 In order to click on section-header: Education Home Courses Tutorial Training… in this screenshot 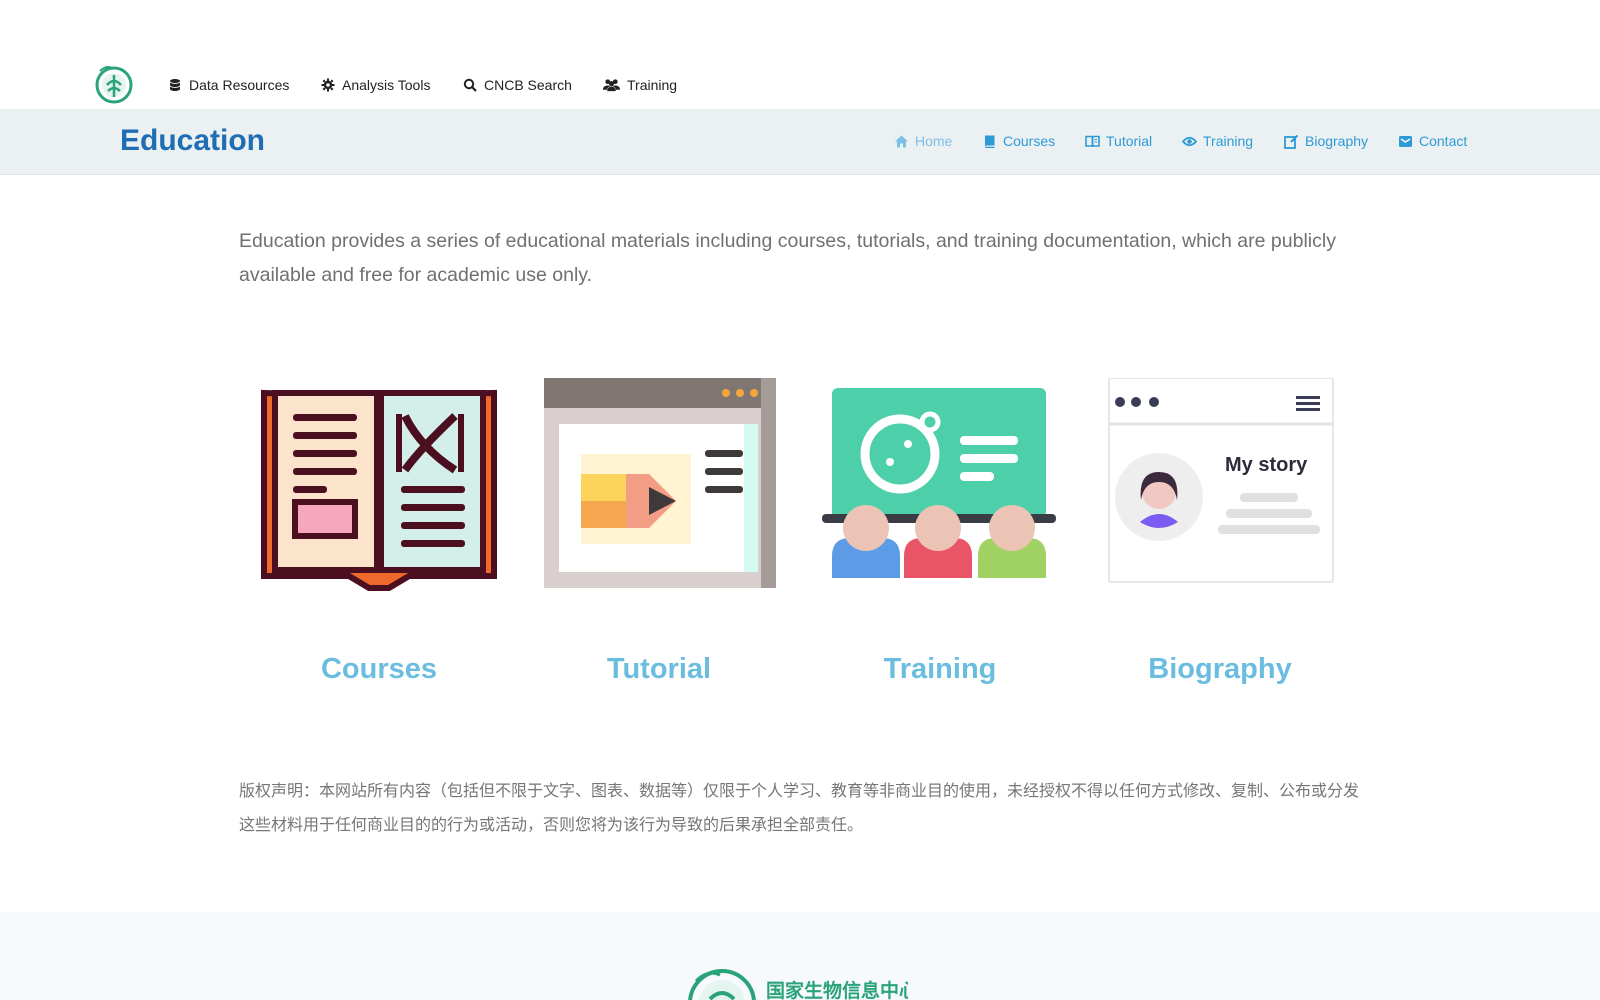, I will do `click(800, 142)`.